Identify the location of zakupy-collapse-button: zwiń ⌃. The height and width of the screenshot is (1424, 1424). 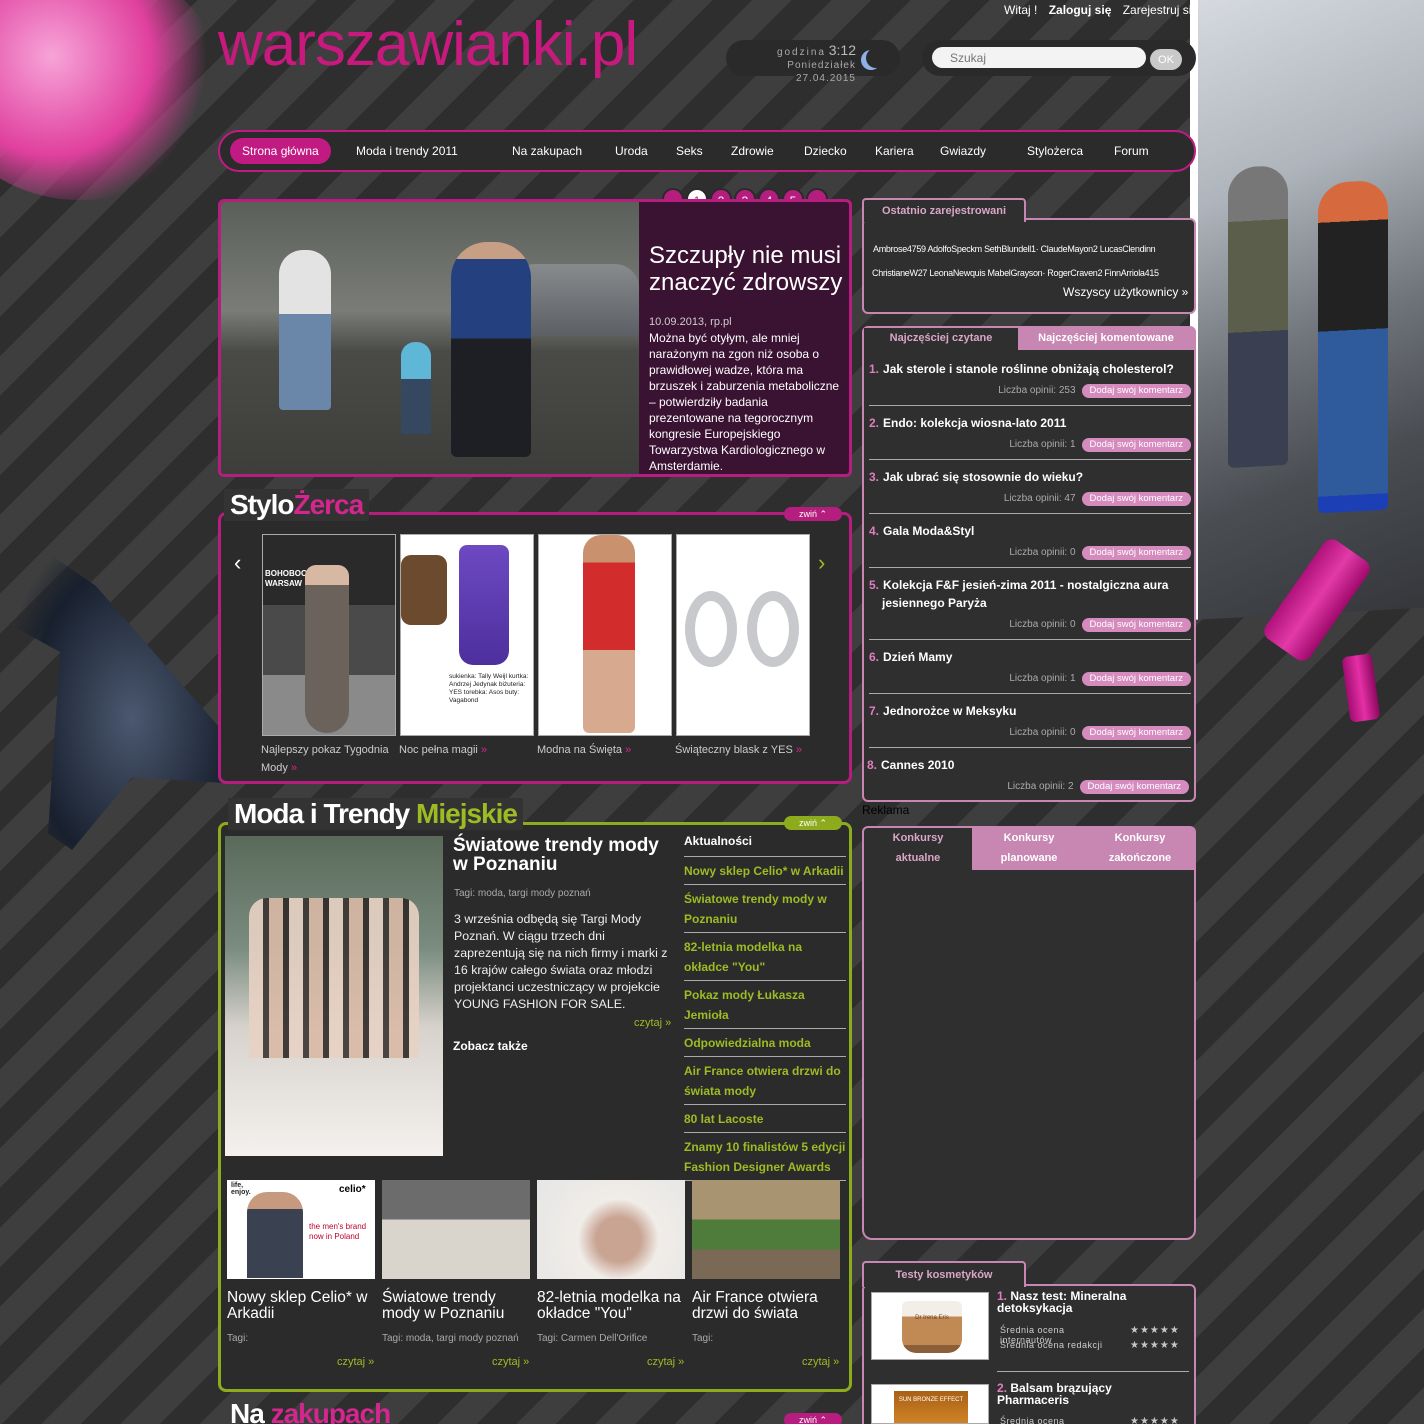
(813, 1418).